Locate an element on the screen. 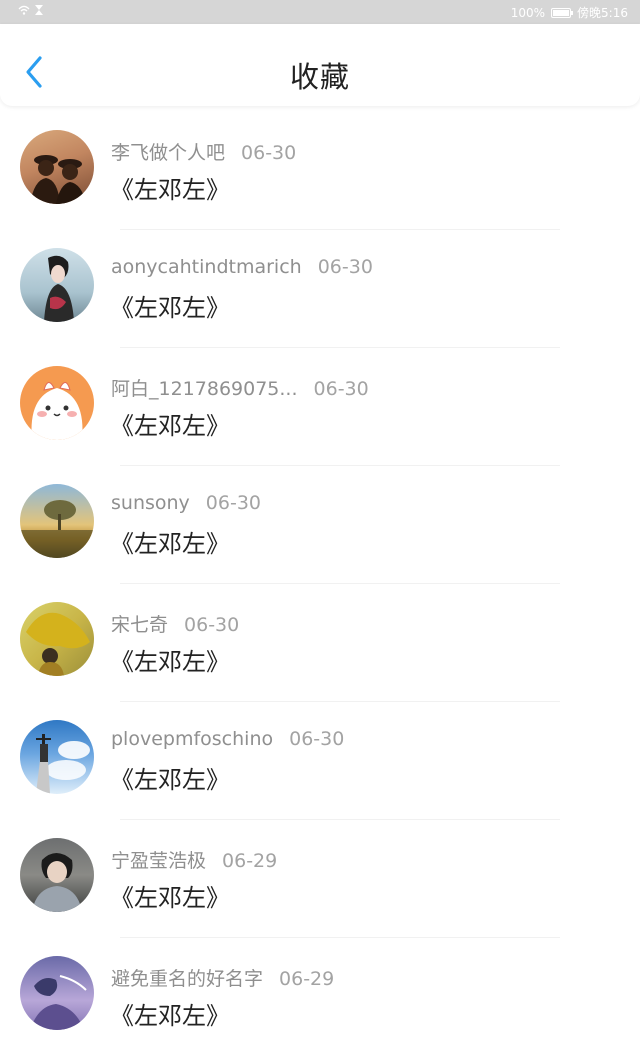 This screenshot has height=1056, width=640. battery-percent: 100% is located at coordinates (528, 12).